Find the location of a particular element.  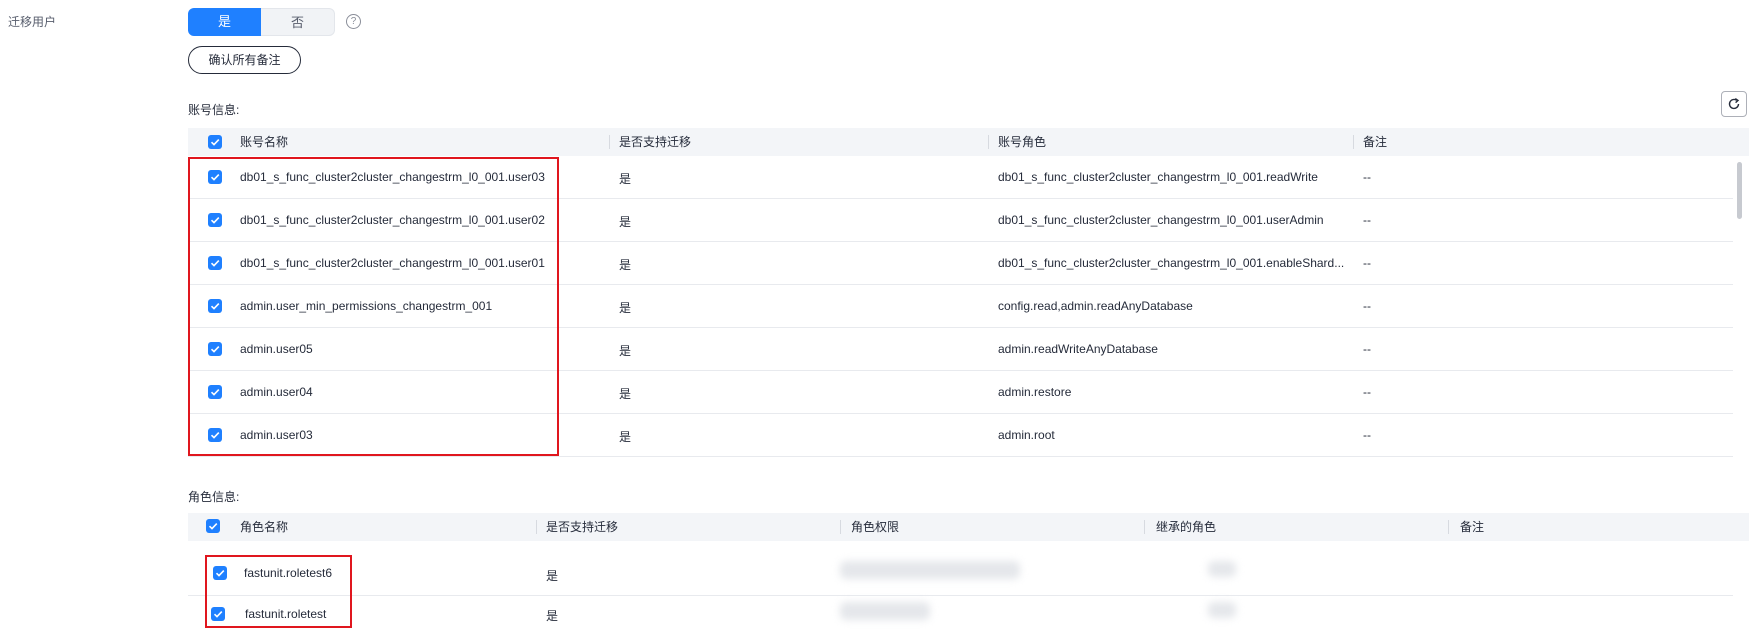

column-header-migration-supported: 是否支持迁移 is located at coordinates (655, 142).